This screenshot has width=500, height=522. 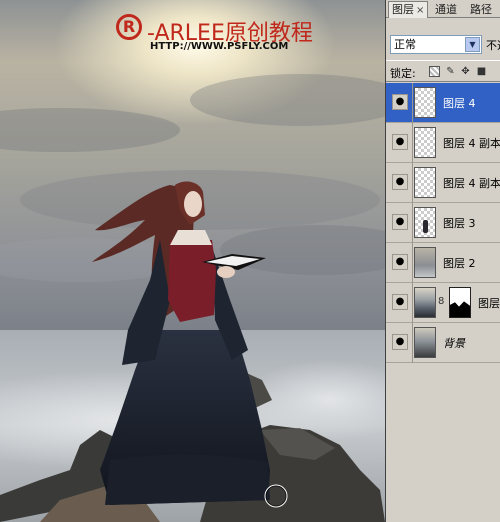 I want to click on layer-name: 图层 3, so click(x=459, y=223).